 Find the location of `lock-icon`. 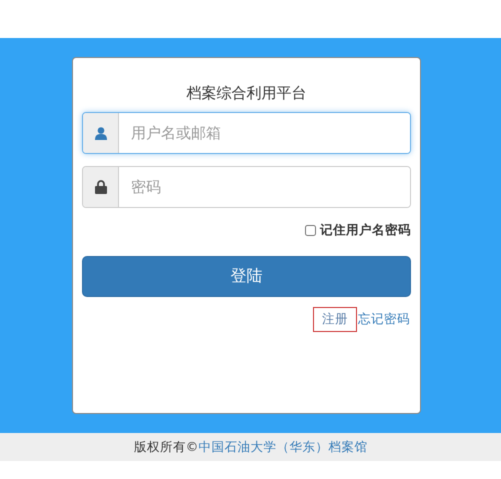

lock-icon is located at coordinates (100, 187).